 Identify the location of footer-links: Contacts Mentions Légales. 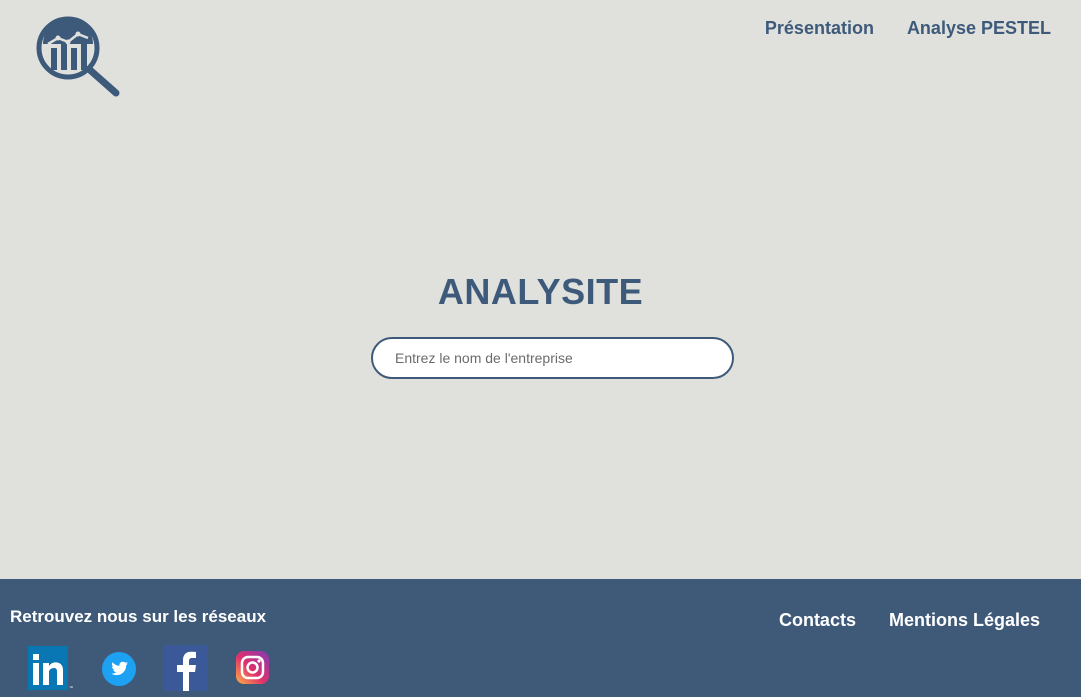
(909, 620).